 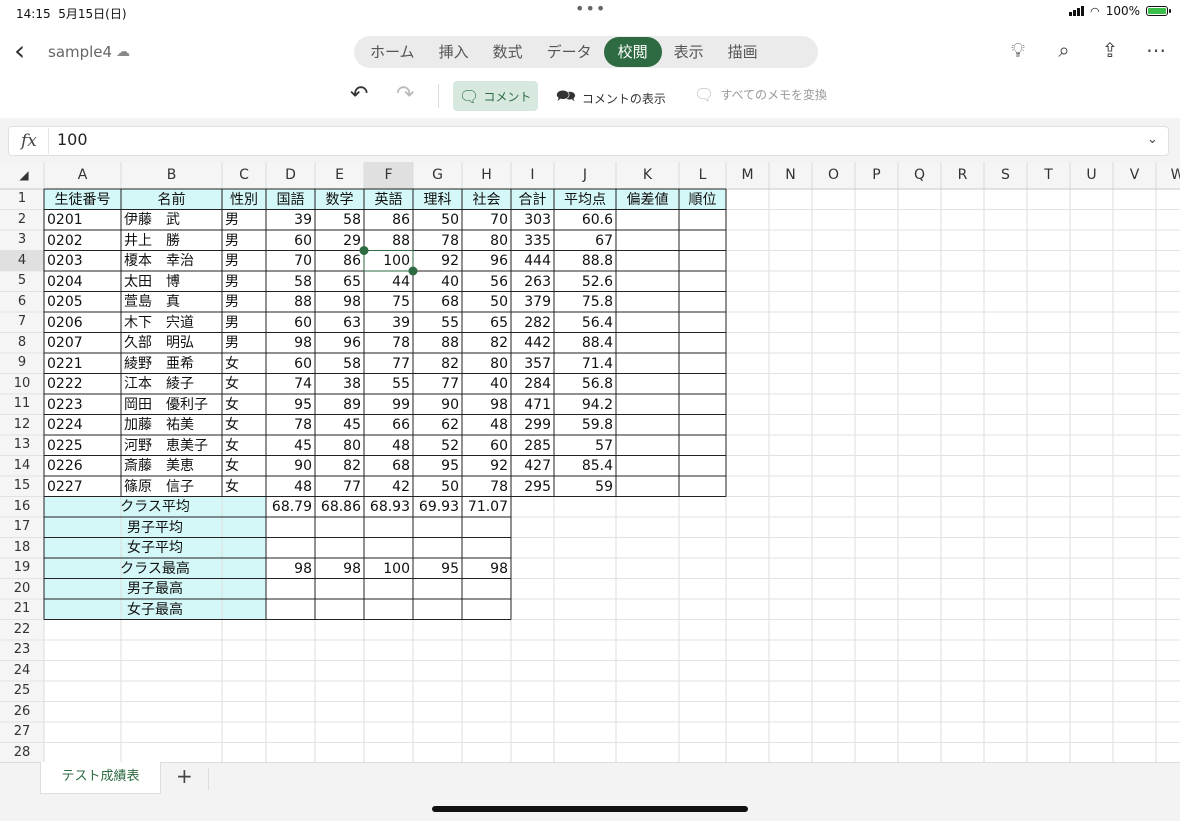 I want to click on data-cell: 50, so click(x=437, y=220).